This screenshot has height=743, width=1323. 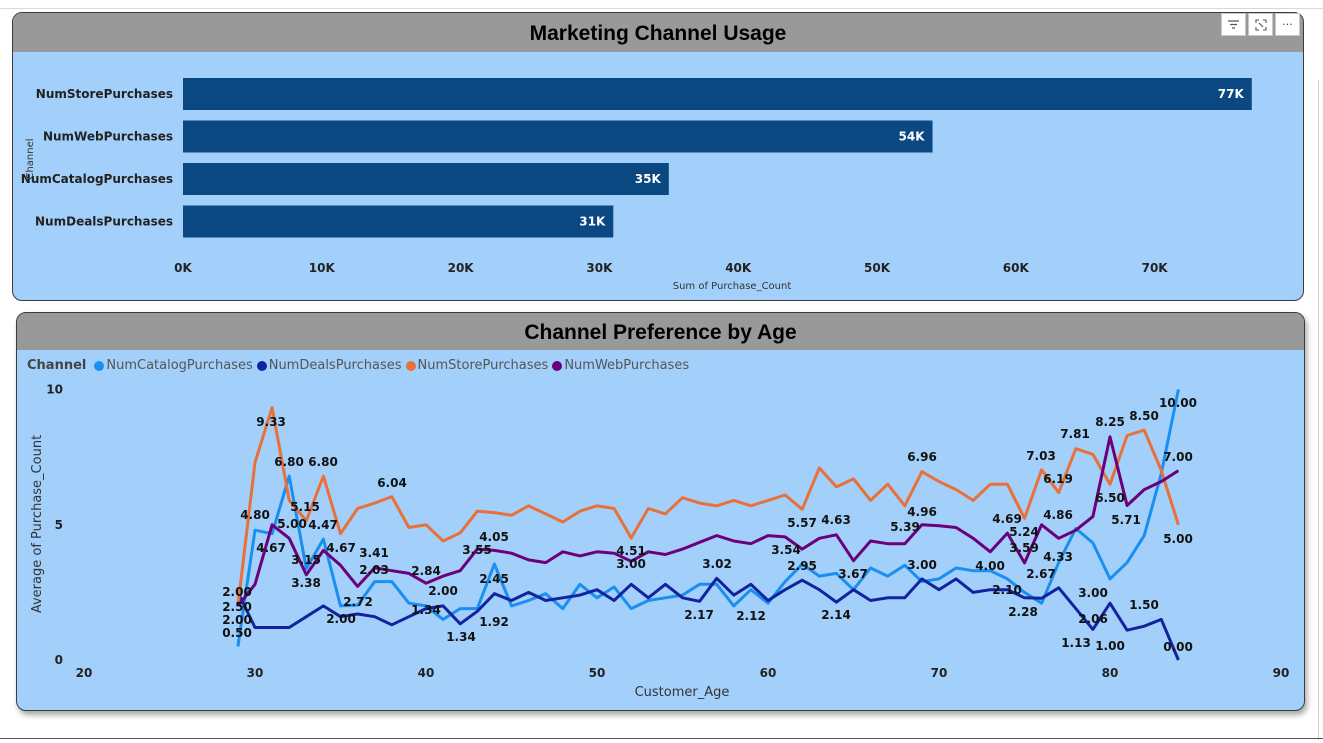 What do you see at coordinates (660, 331) in the screenshot?
I see `chart-title: Channel Preference by Age` at bounding box center [660, 331].